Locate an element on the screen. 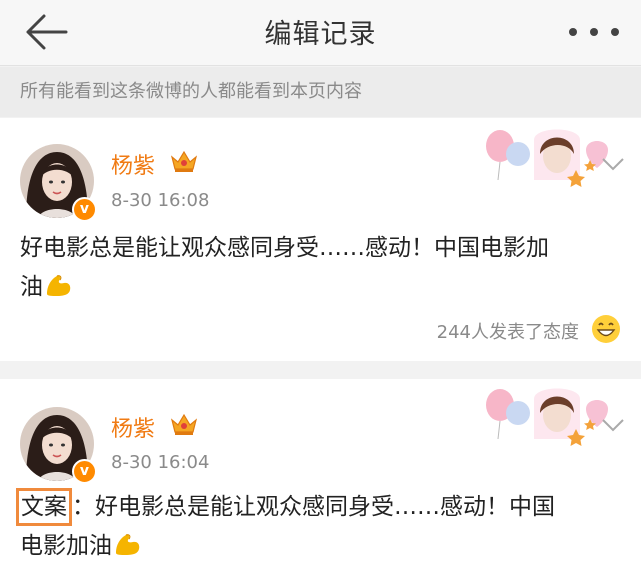 The width and height of the screenshot is (641, 572). more-button is located at coordinates (594, 32).